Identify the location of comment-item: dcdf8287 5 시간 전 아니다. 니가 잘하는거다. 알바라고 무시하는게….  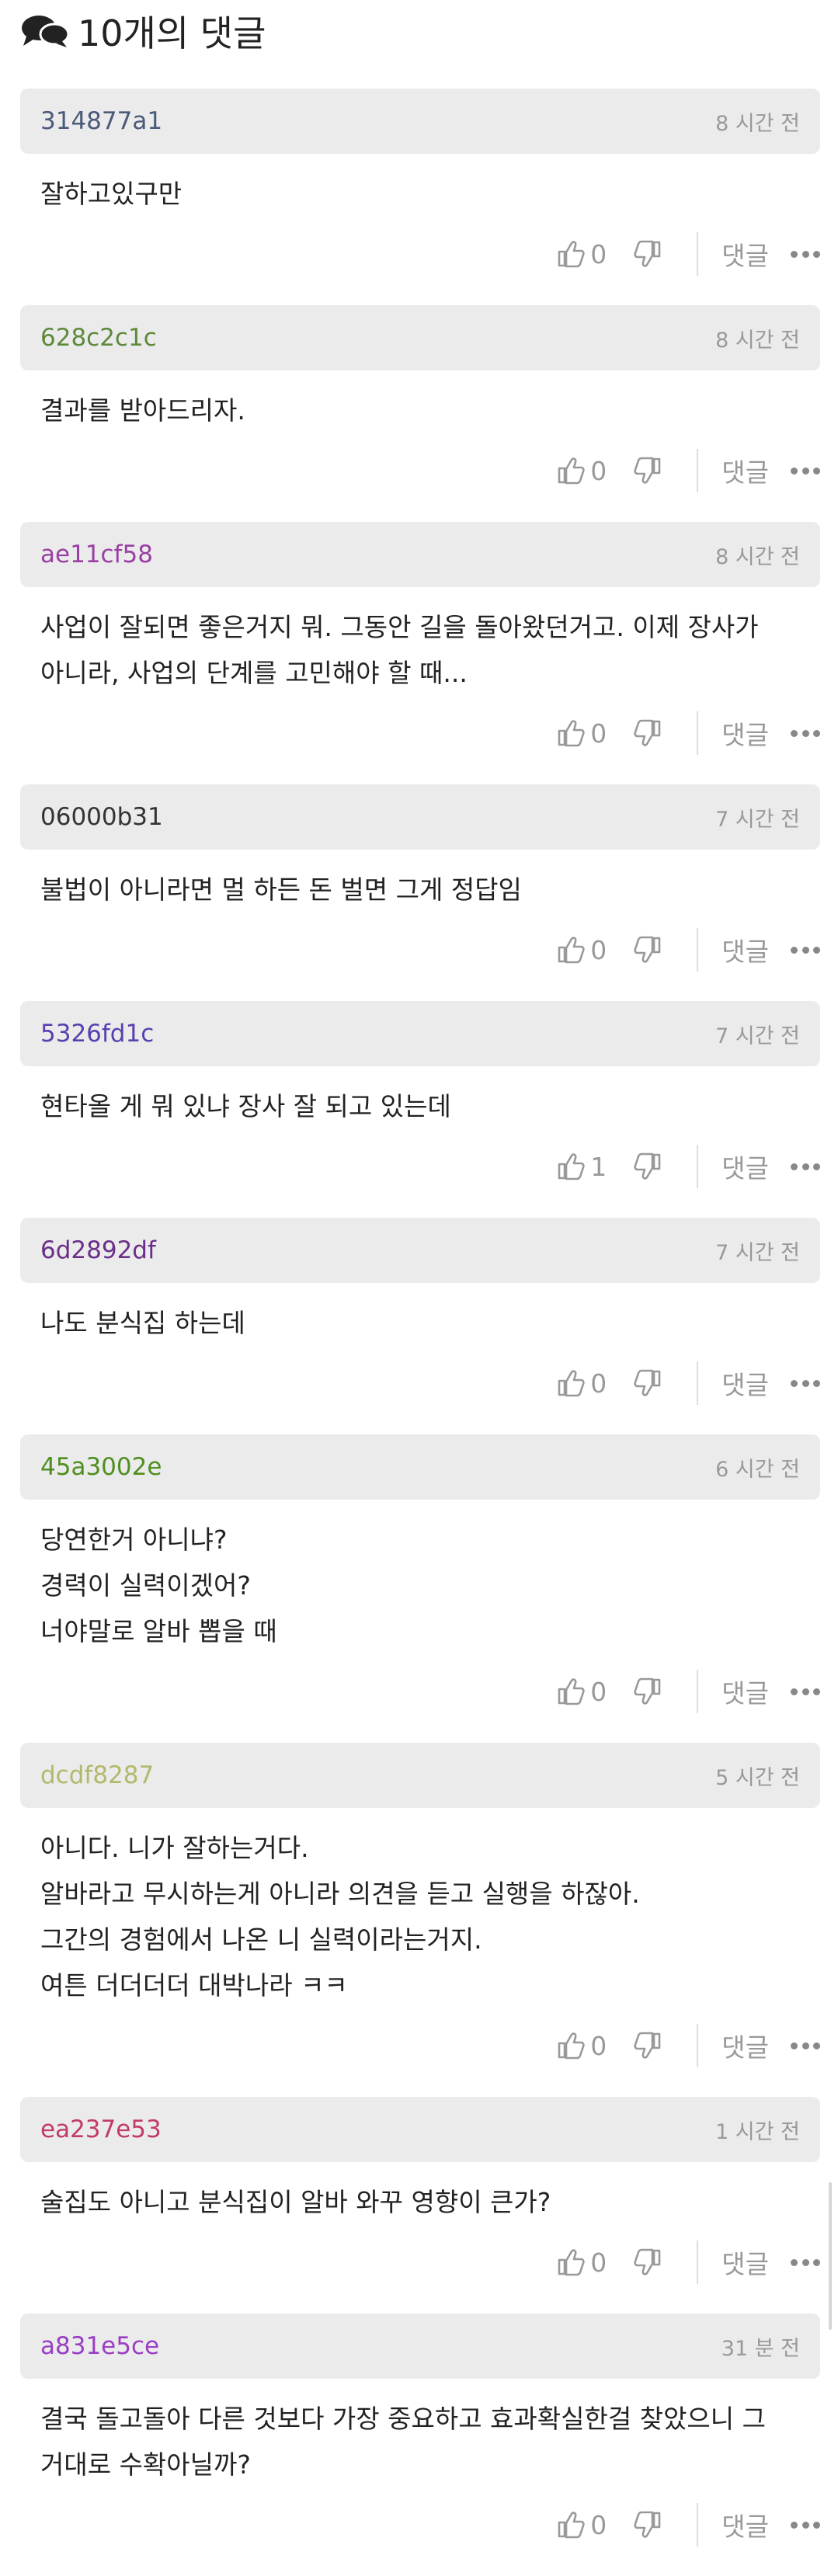
(420, 1911).